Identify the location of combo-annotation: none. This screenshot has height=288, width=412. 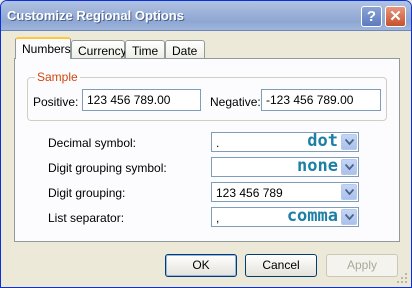
(317, 166).